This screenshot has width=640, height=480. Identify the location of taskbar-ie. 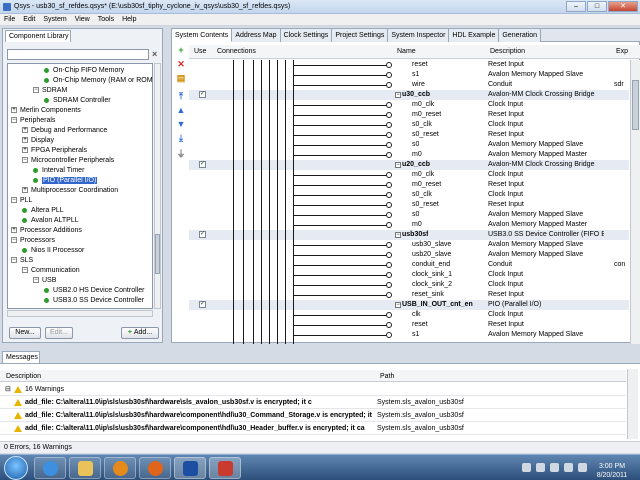
(50, 468).